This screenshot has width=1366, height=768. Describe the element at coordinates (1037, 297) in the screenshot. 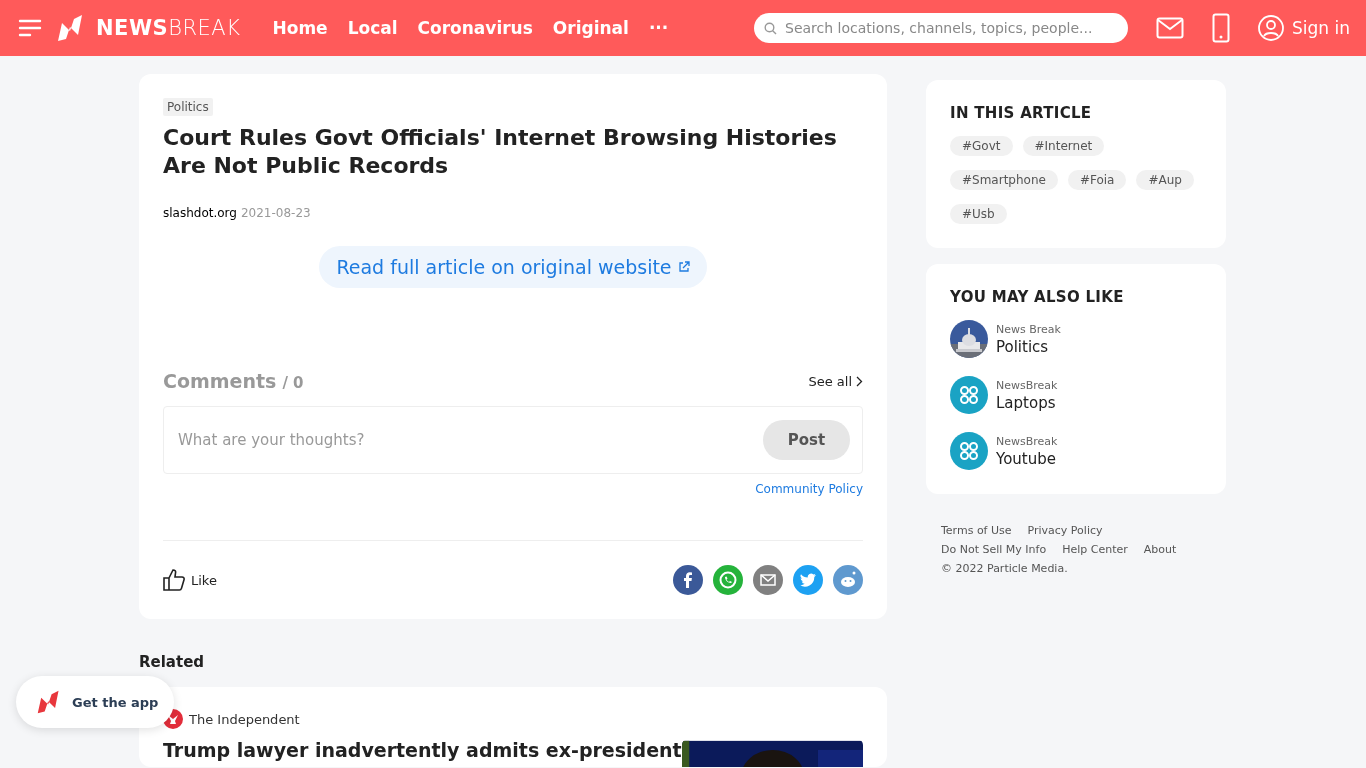

I see `section-heading: YOU MAY ALSO LIKE` at that location.